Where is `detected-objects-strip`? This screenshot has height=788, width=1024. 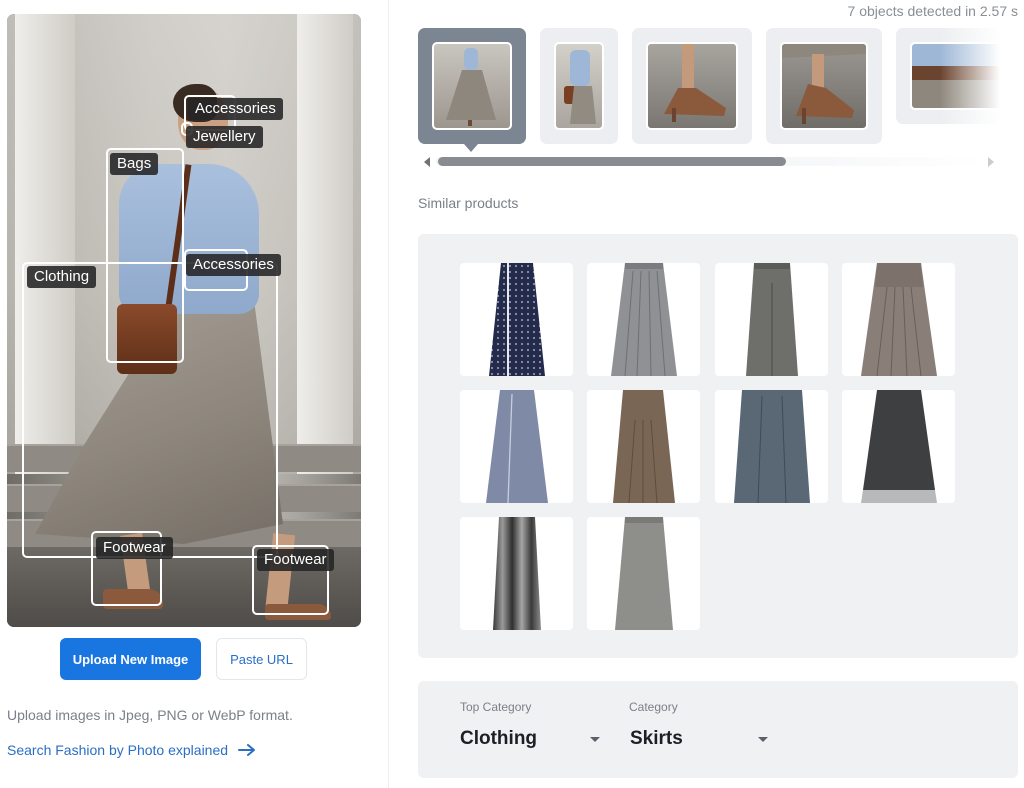
detected-objects-strip is located at coordinates (709, 87).